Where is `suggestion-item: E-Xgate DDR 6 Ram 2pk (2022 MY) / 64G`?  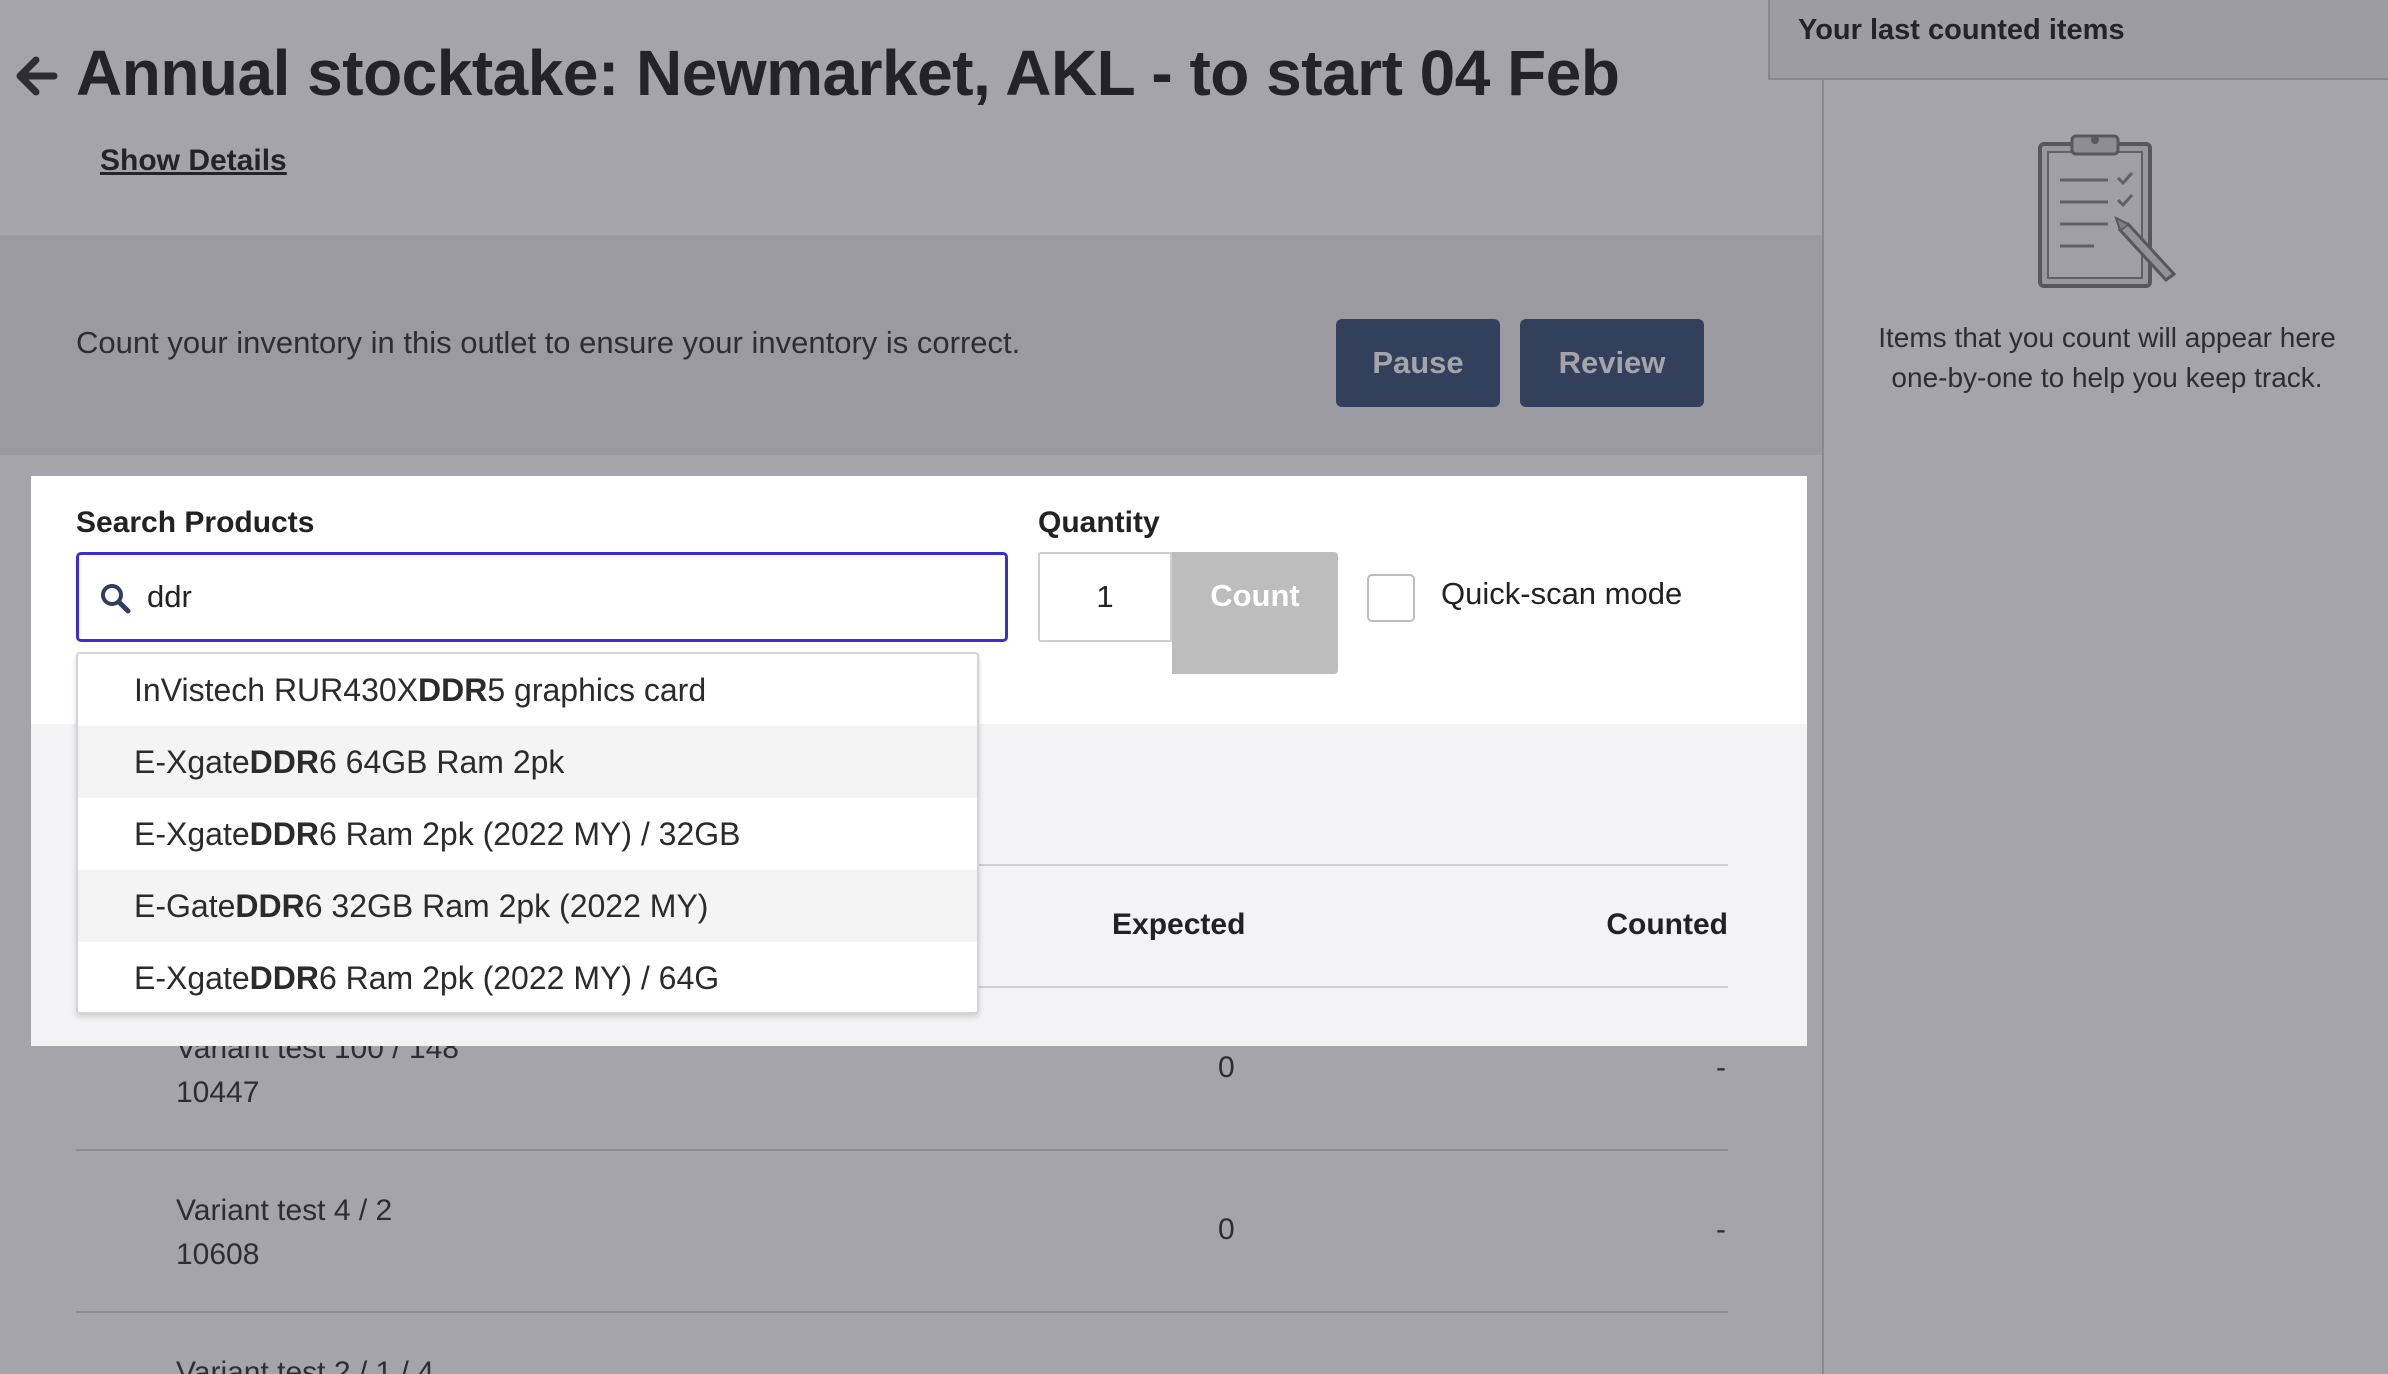 suggestion-item: E-Xgate DDR 6 Ram 2pk (2022 MY) / 64G is located at coordinates (527, 977).